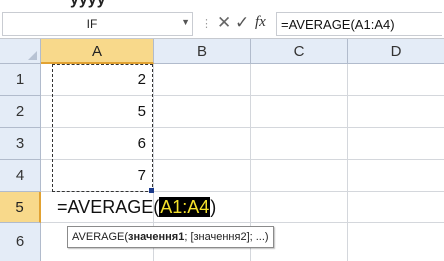 This screenshot has height=261, width=444. I want to click on cropped-text-strip: yyyy, so click(222, 4).